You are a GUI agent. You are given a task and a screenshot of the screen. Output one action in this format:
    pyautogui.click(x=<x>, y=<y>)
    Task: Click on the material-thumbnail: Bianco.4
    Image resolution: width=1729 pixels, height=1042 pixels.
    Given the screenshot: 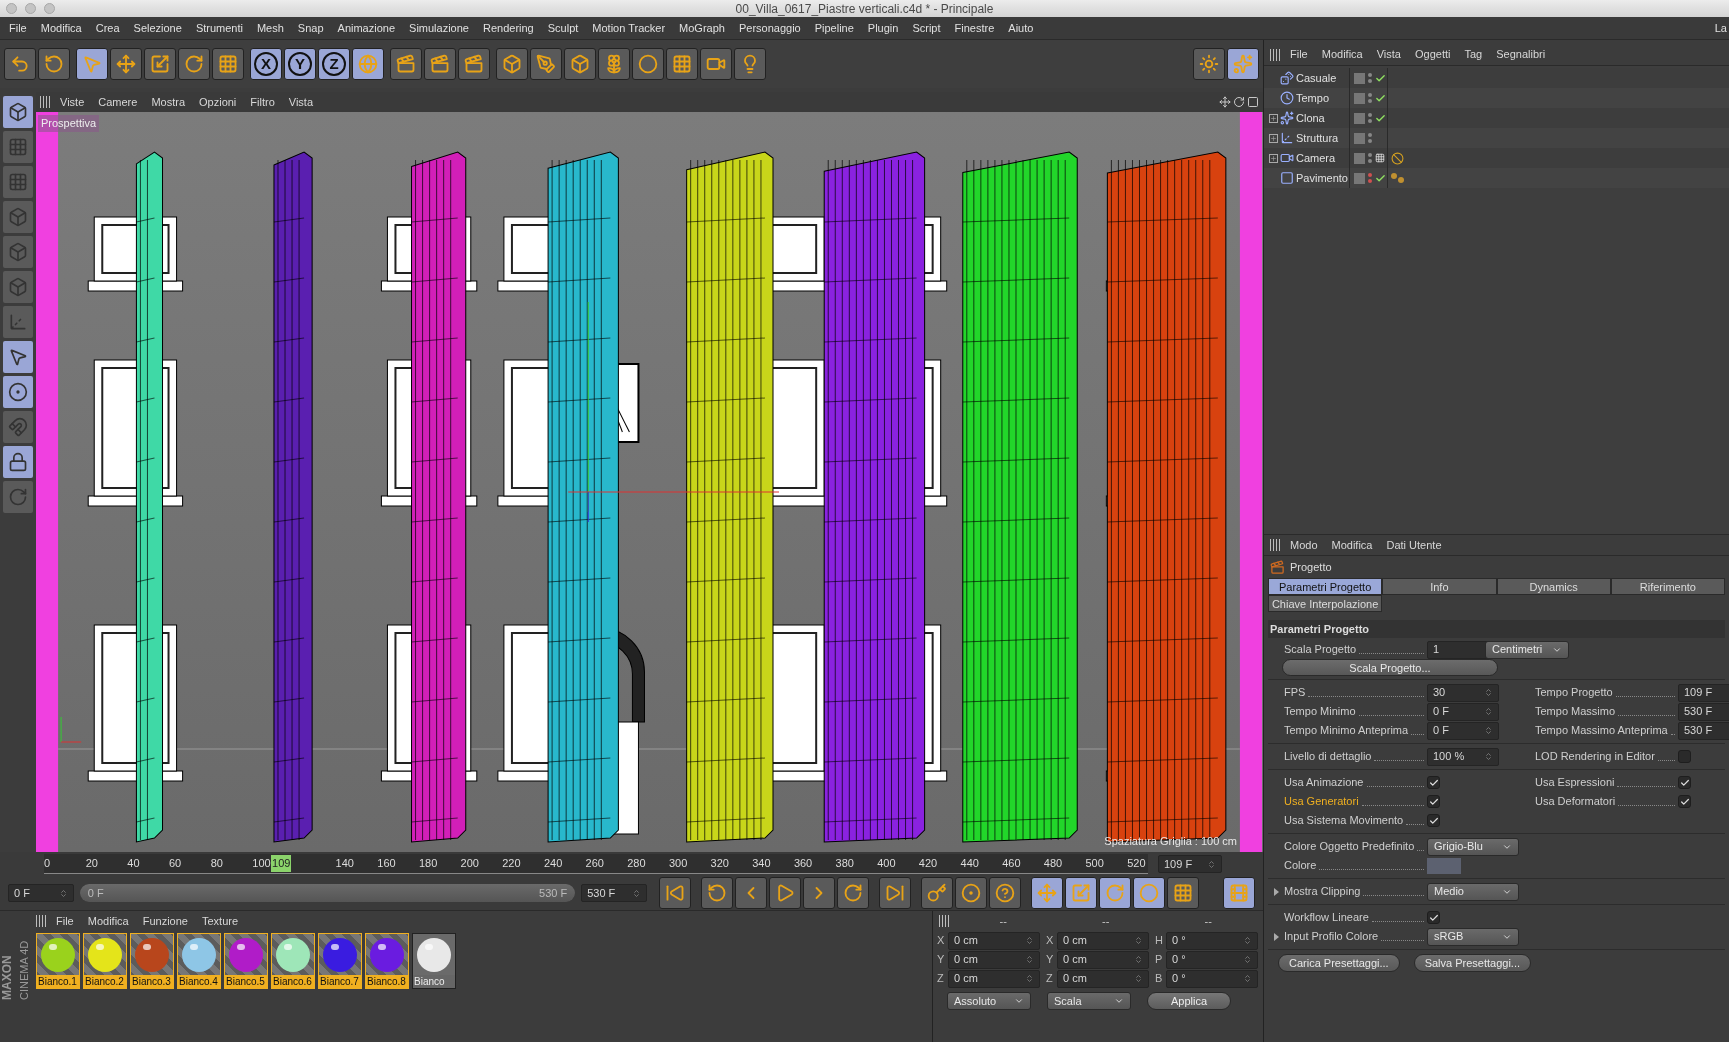 What is the action you would take?
    pyautogui.click(x=199, y=961)
    